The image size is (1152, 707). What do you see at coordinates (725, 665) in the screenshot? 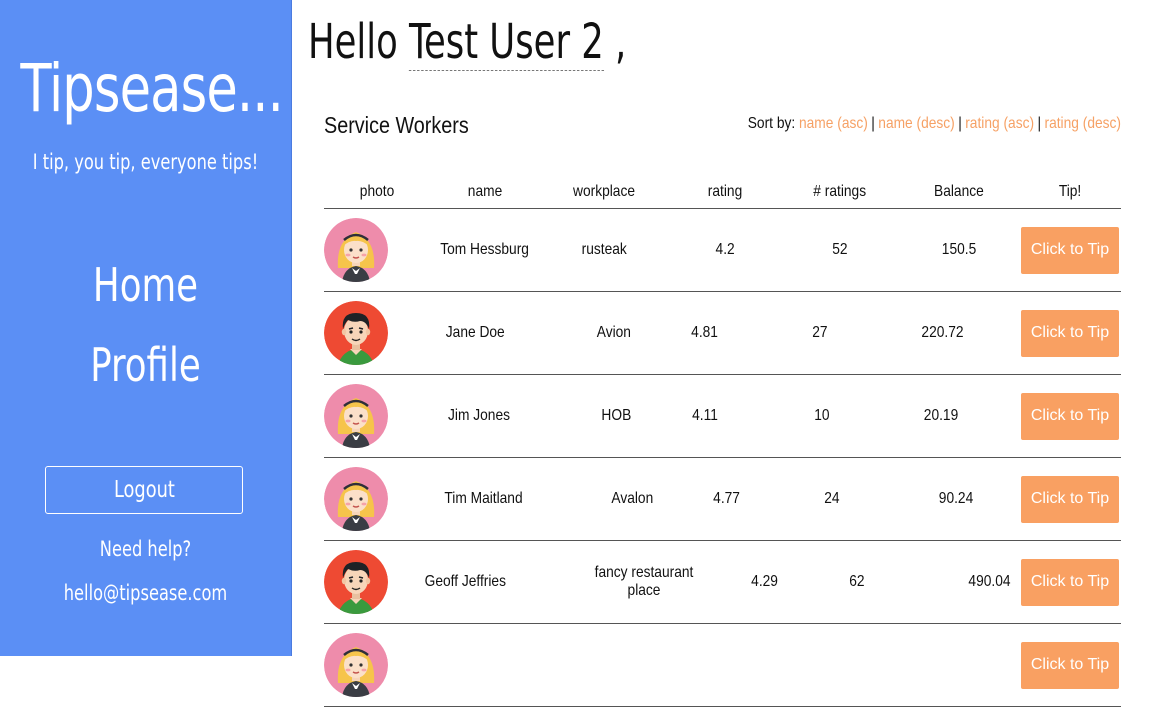
I see `worker-rating-cell` at bounding box center [725, 665].